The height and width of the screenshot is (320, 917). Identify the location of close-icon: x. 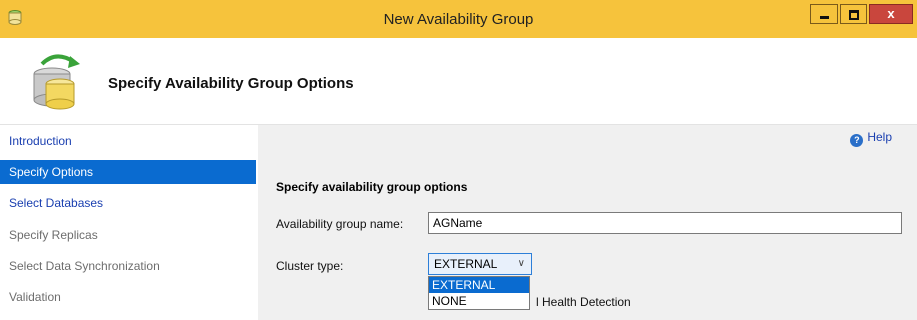
(891, 13).